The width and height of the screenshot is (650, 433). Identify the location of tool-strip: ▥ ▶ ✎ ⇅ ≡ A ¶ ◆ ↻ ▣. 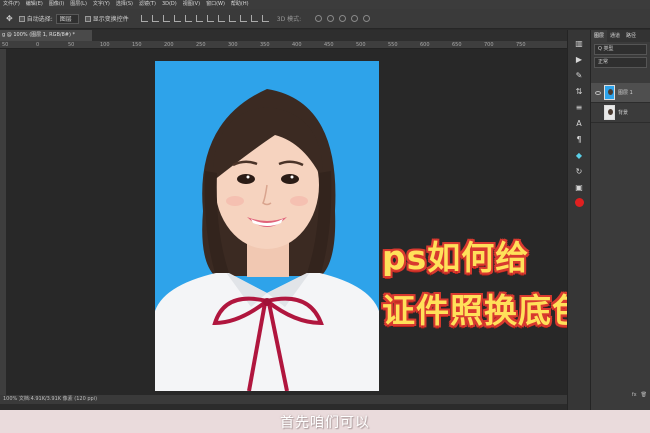
(578, 220).